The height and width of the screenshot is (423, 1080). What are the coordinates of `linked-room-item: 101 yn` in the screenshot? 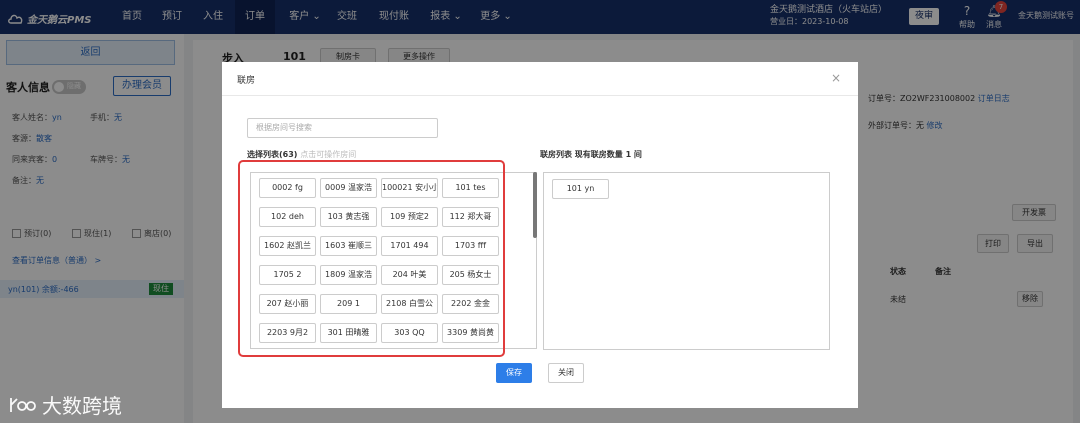 It's located at (580, 189).